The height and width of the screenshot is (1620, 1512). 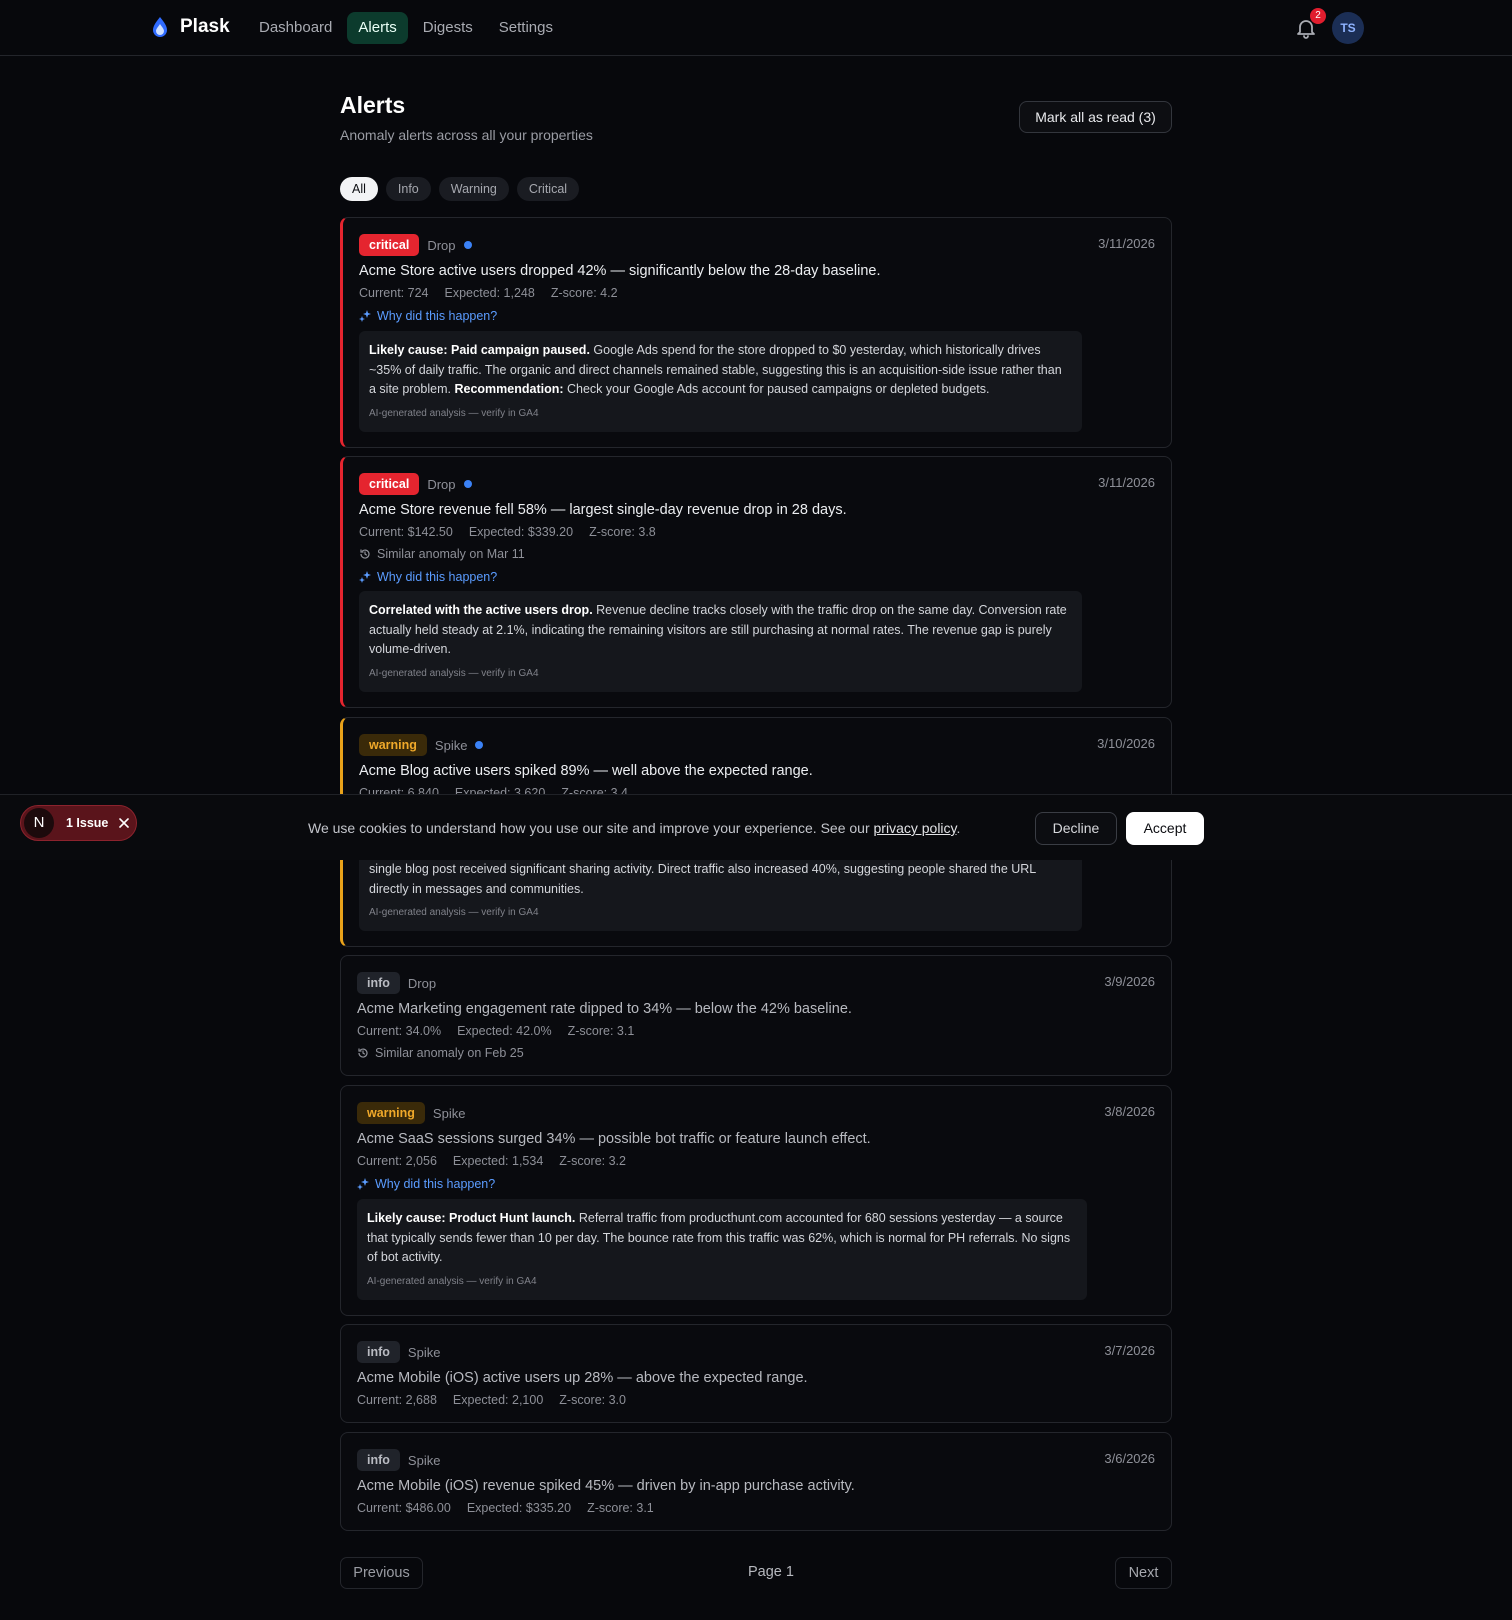 I want to click on analysis-lead: Likely cause: Paid campaign paused., so click(x=479, y=350).